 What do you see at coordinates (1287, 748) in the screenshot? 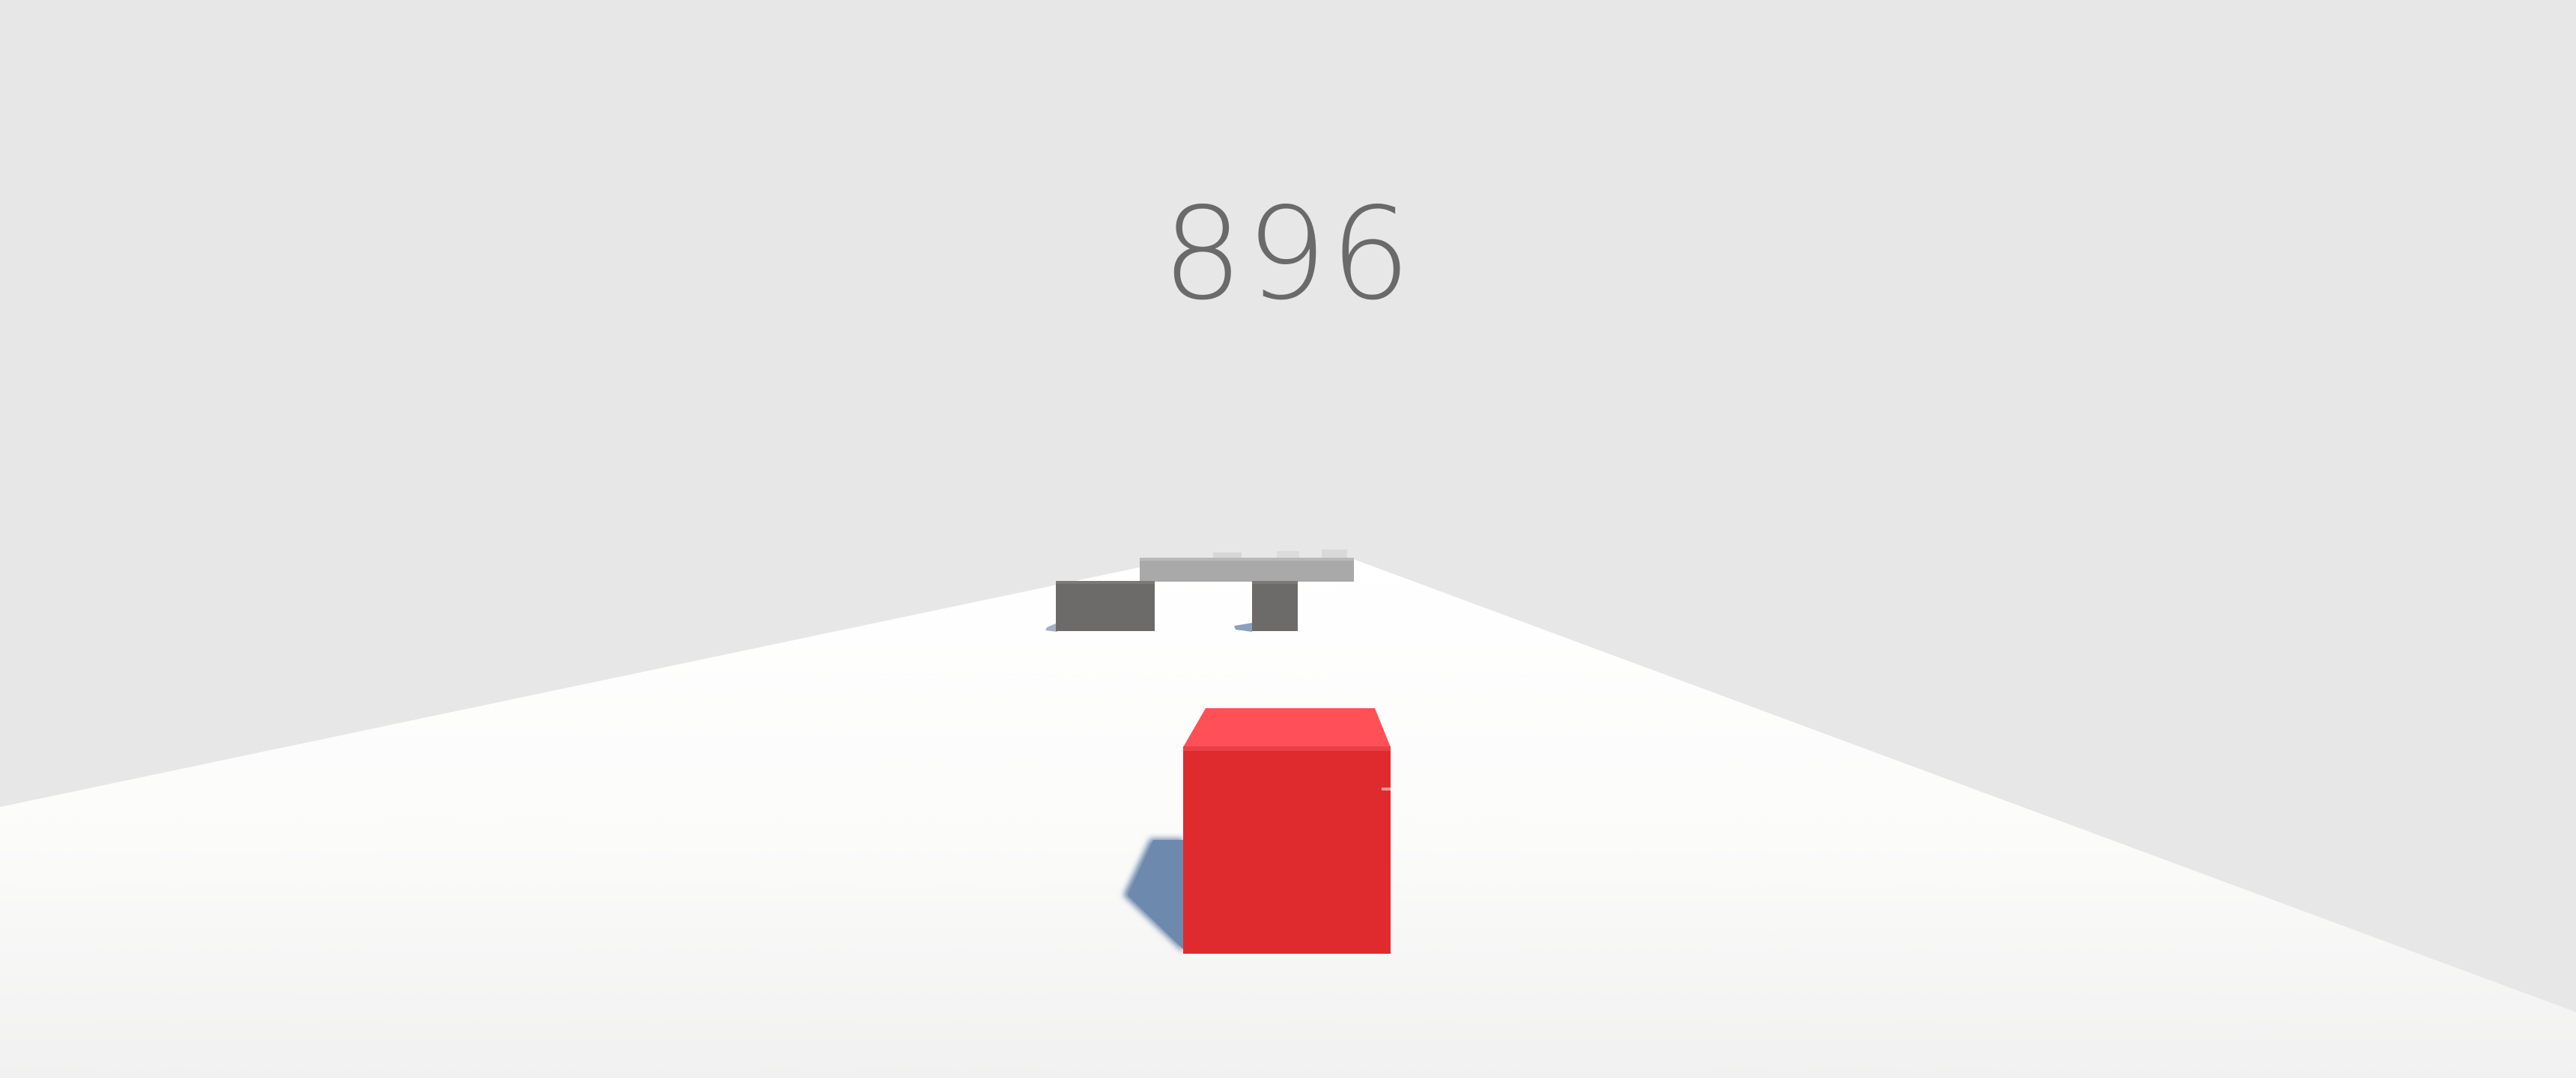
I see `player-cube-front-shade` at bounding box center [1287, 748].